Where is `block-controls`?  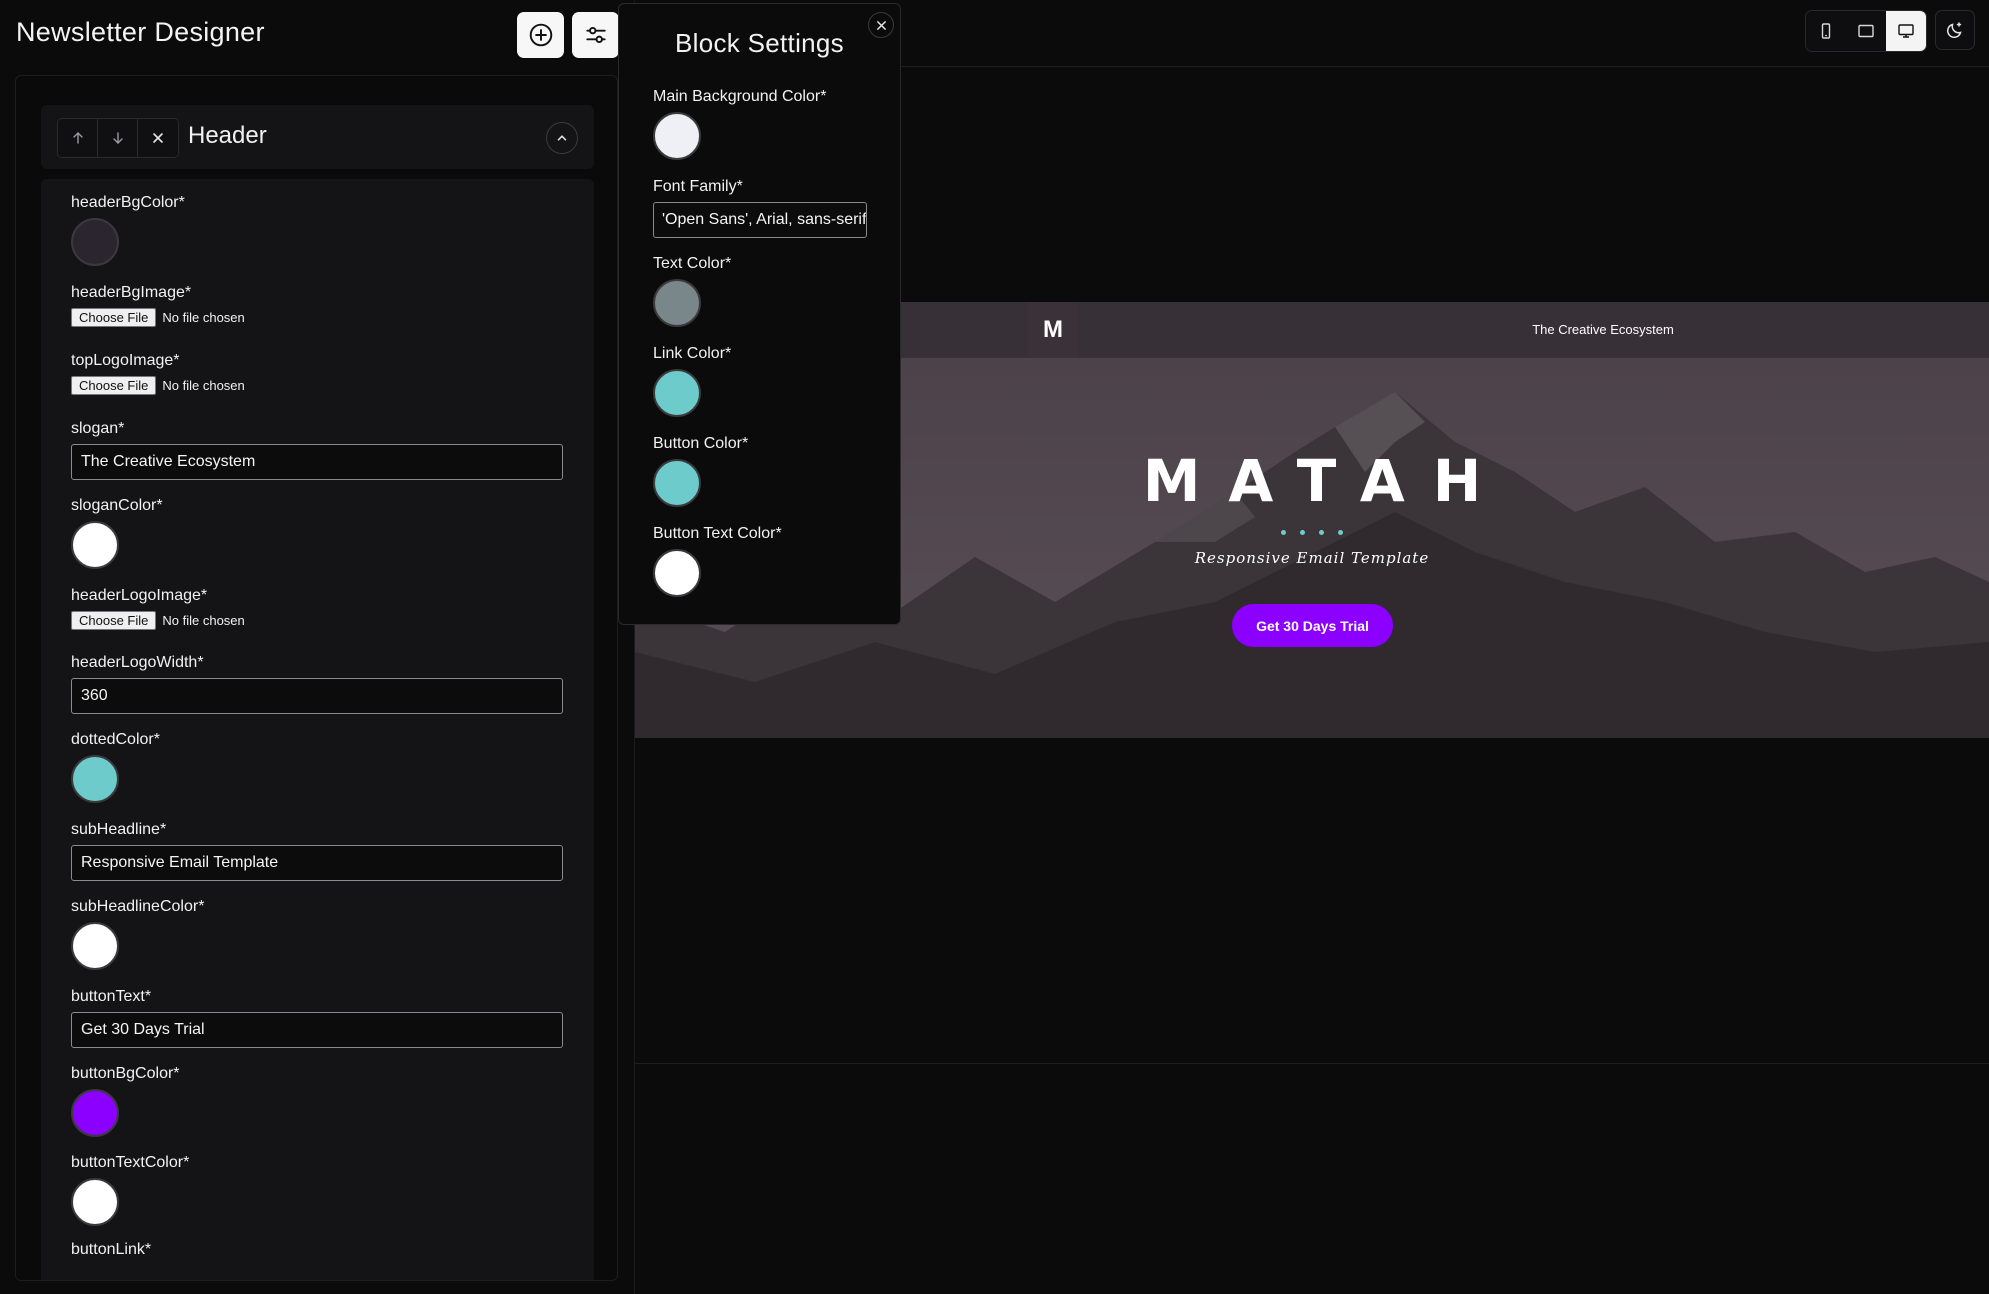
block-controls is located at coordinates (118, 138).